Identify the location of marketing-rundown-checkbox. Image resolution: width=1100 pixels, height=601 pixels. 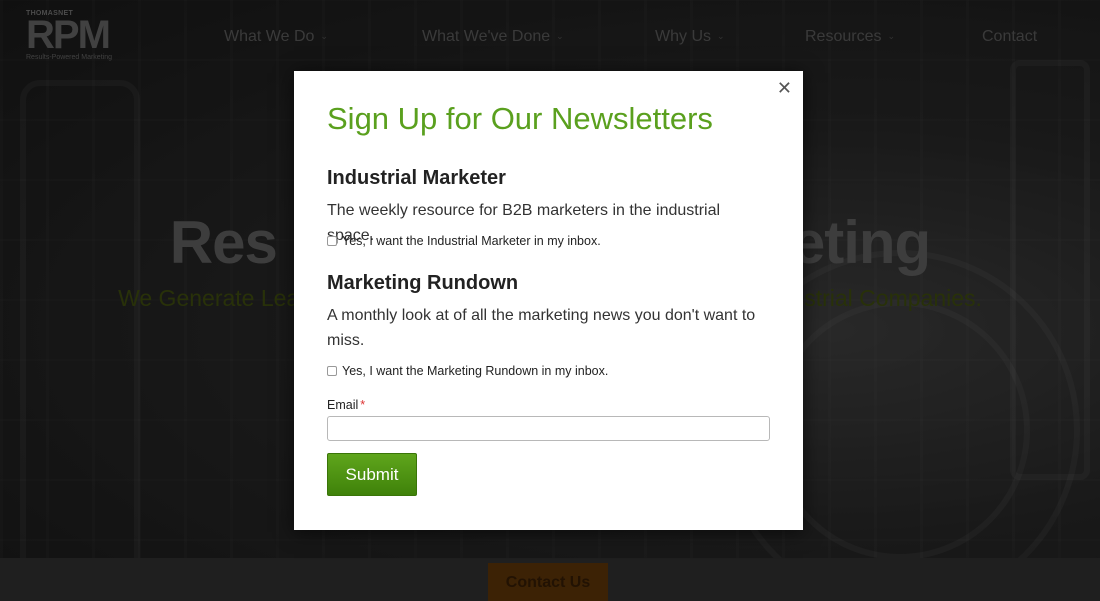
(332, 371).